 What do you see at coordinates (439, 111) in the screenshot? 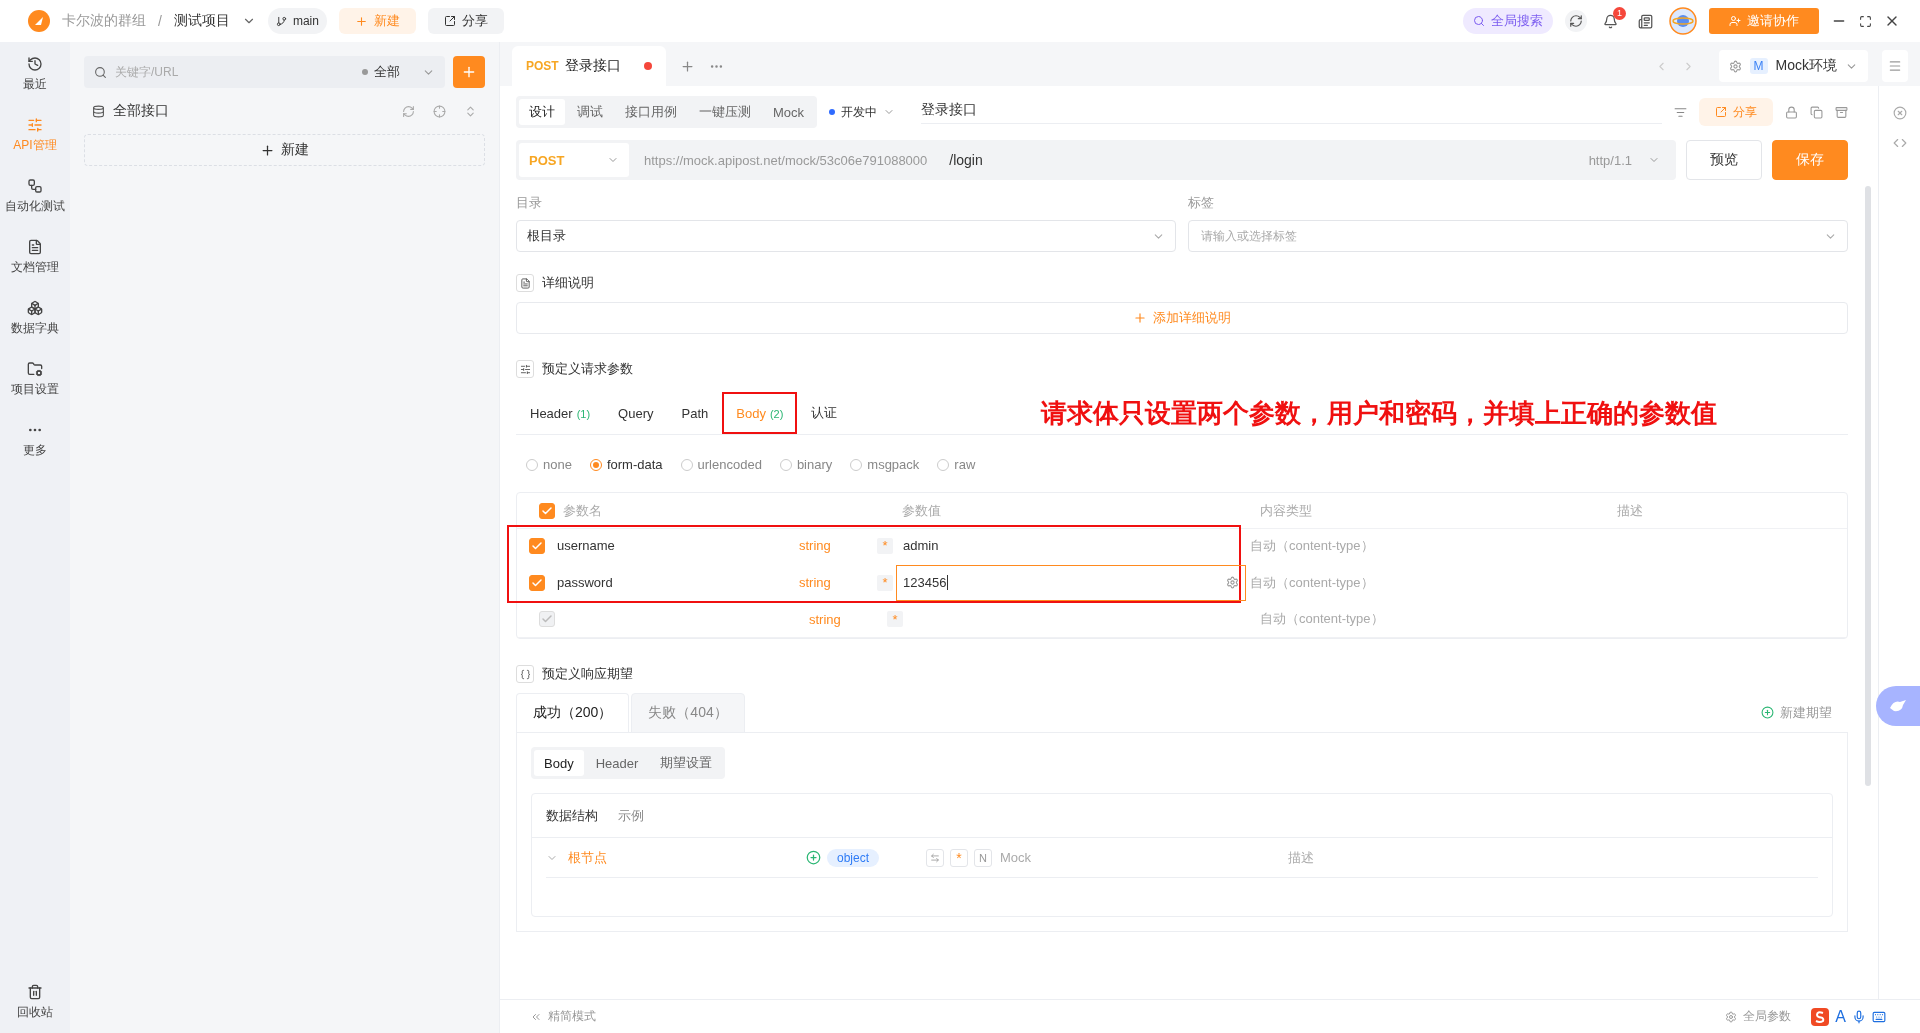
I see `locate-icon` at bounding box center [439, 111].